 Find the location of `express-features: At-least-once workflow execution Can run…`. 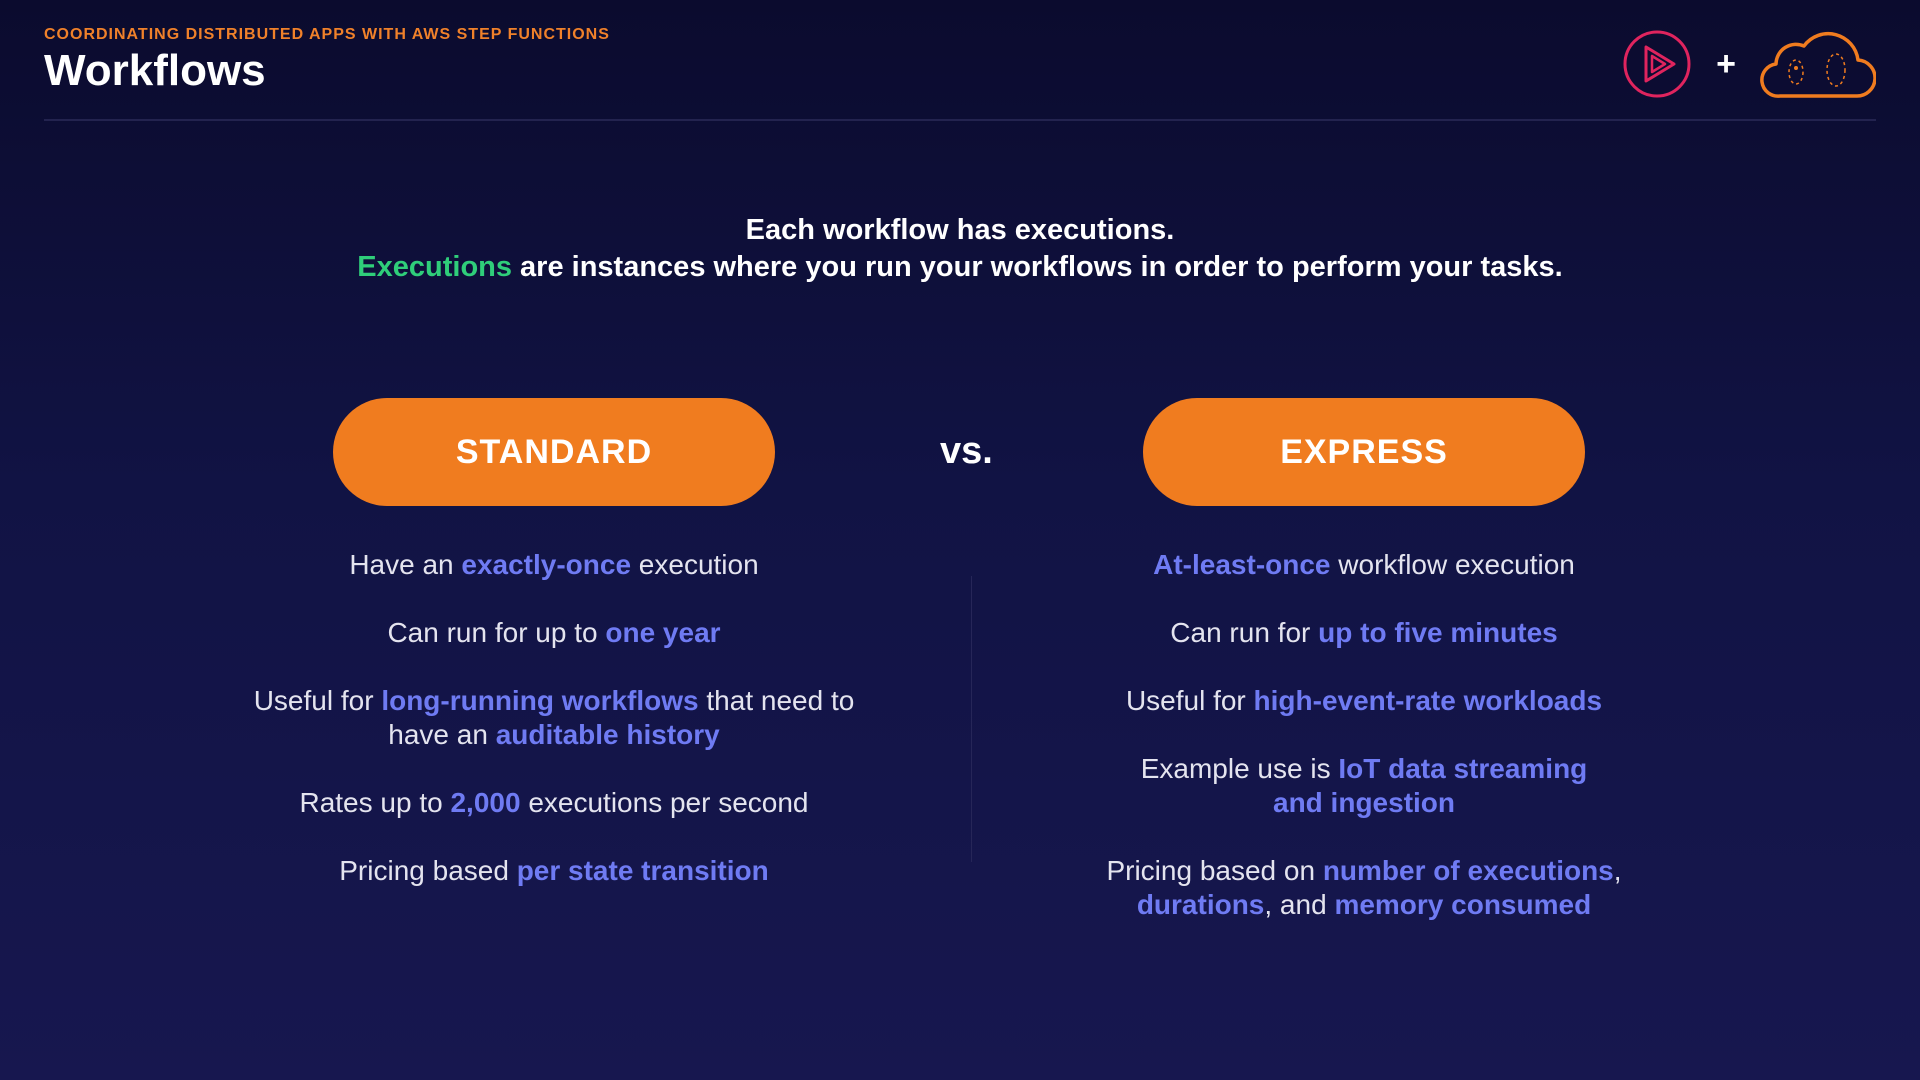

express-features: At-least-once workflow execution Can run… is located at coordinates (1364, 752).